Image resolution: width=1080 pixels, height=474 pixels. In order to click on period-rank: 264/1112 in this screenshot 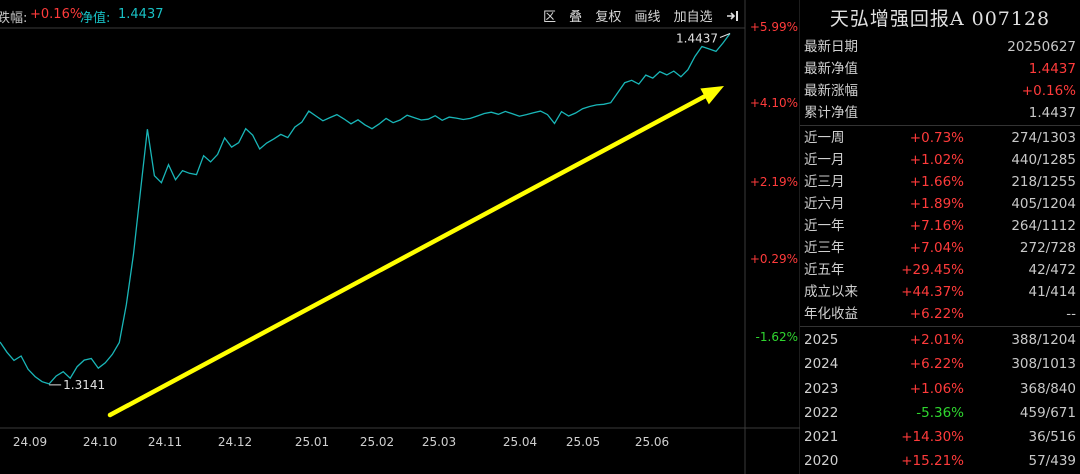, I will do `click(1043, 226)`.